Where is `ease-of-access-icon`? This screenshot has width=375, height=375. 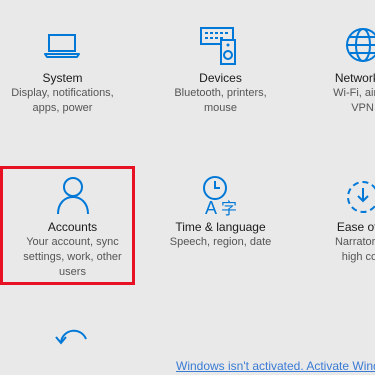
ease-of-access-icon is located at coordinates (360, 197).